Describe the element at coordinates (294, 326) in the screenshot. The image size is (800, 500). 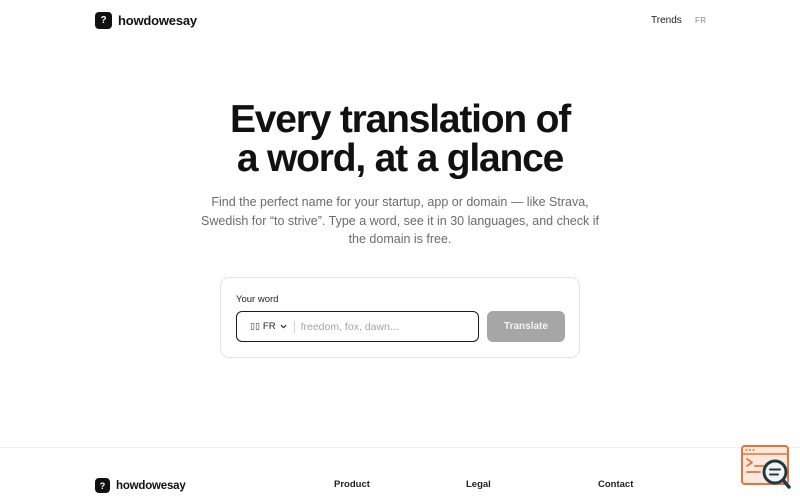
I see `input-divider` at that location.